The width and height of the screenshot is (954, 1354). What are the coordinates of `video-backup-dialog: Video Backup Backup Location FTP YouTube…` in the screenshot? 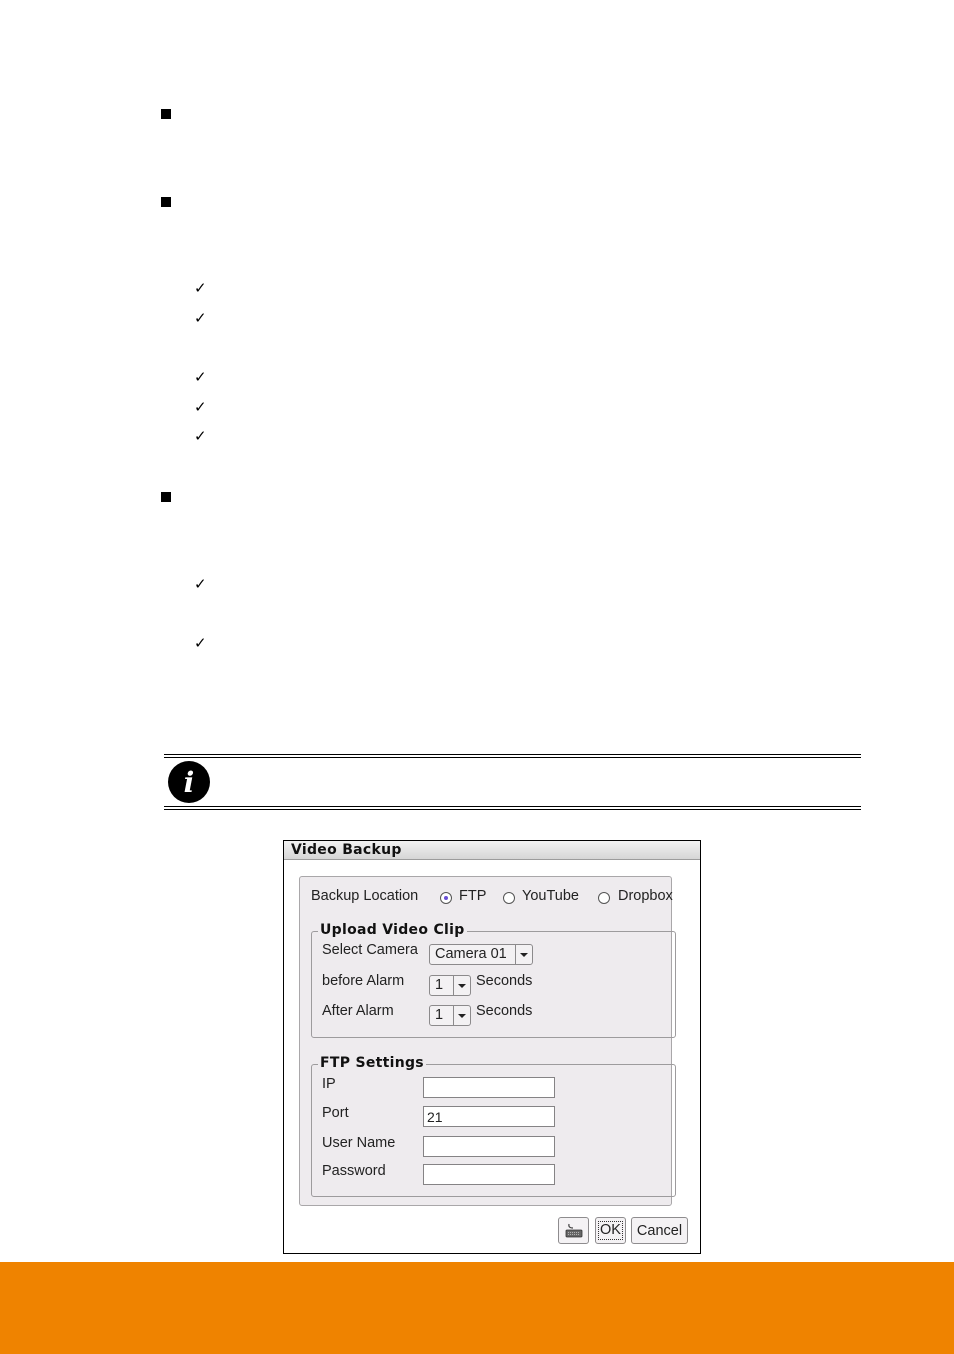 It's located at (492, 1047).